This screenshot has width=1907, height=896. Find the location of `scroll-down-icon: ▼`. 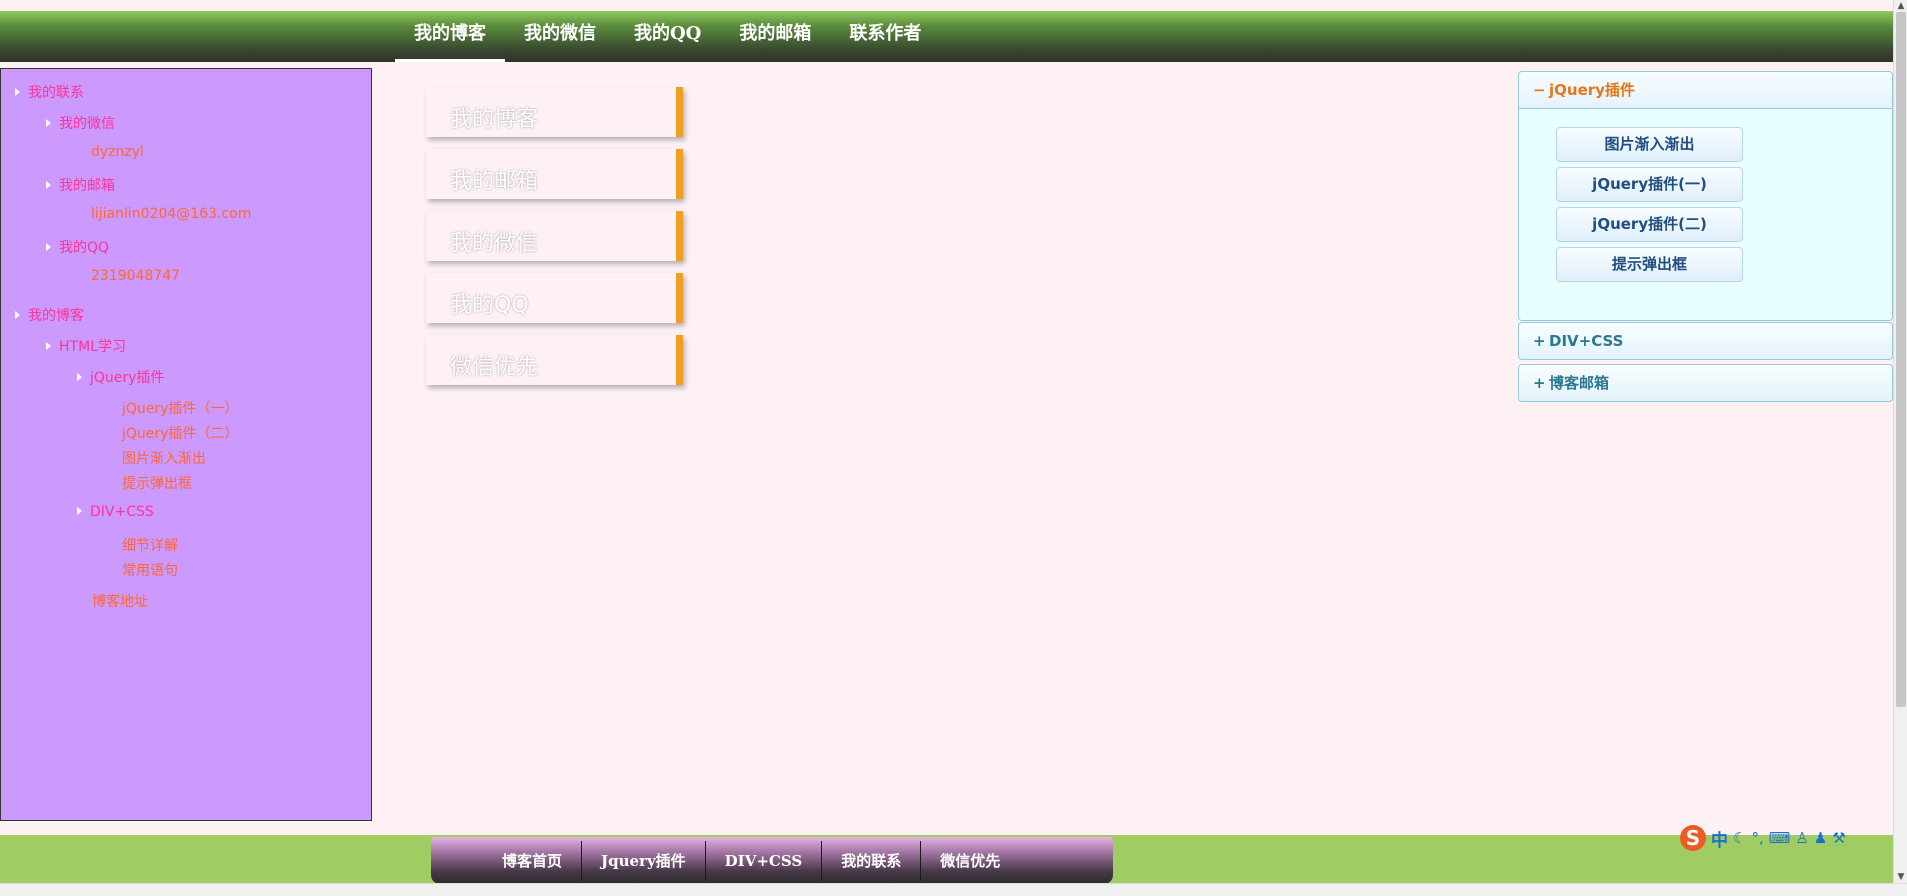

scroll-down-icon: ▼ is located at coordinates (1900, 877).